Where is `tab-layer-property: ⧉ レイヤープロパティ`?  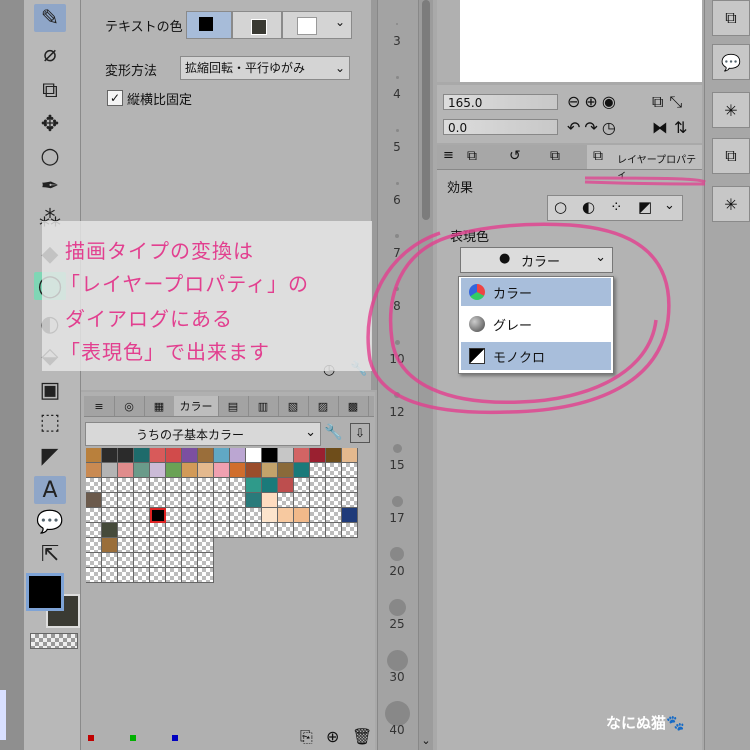 tab-layer-property: ⧉ レイヤープロパティ is located at coordinates (644, 163).